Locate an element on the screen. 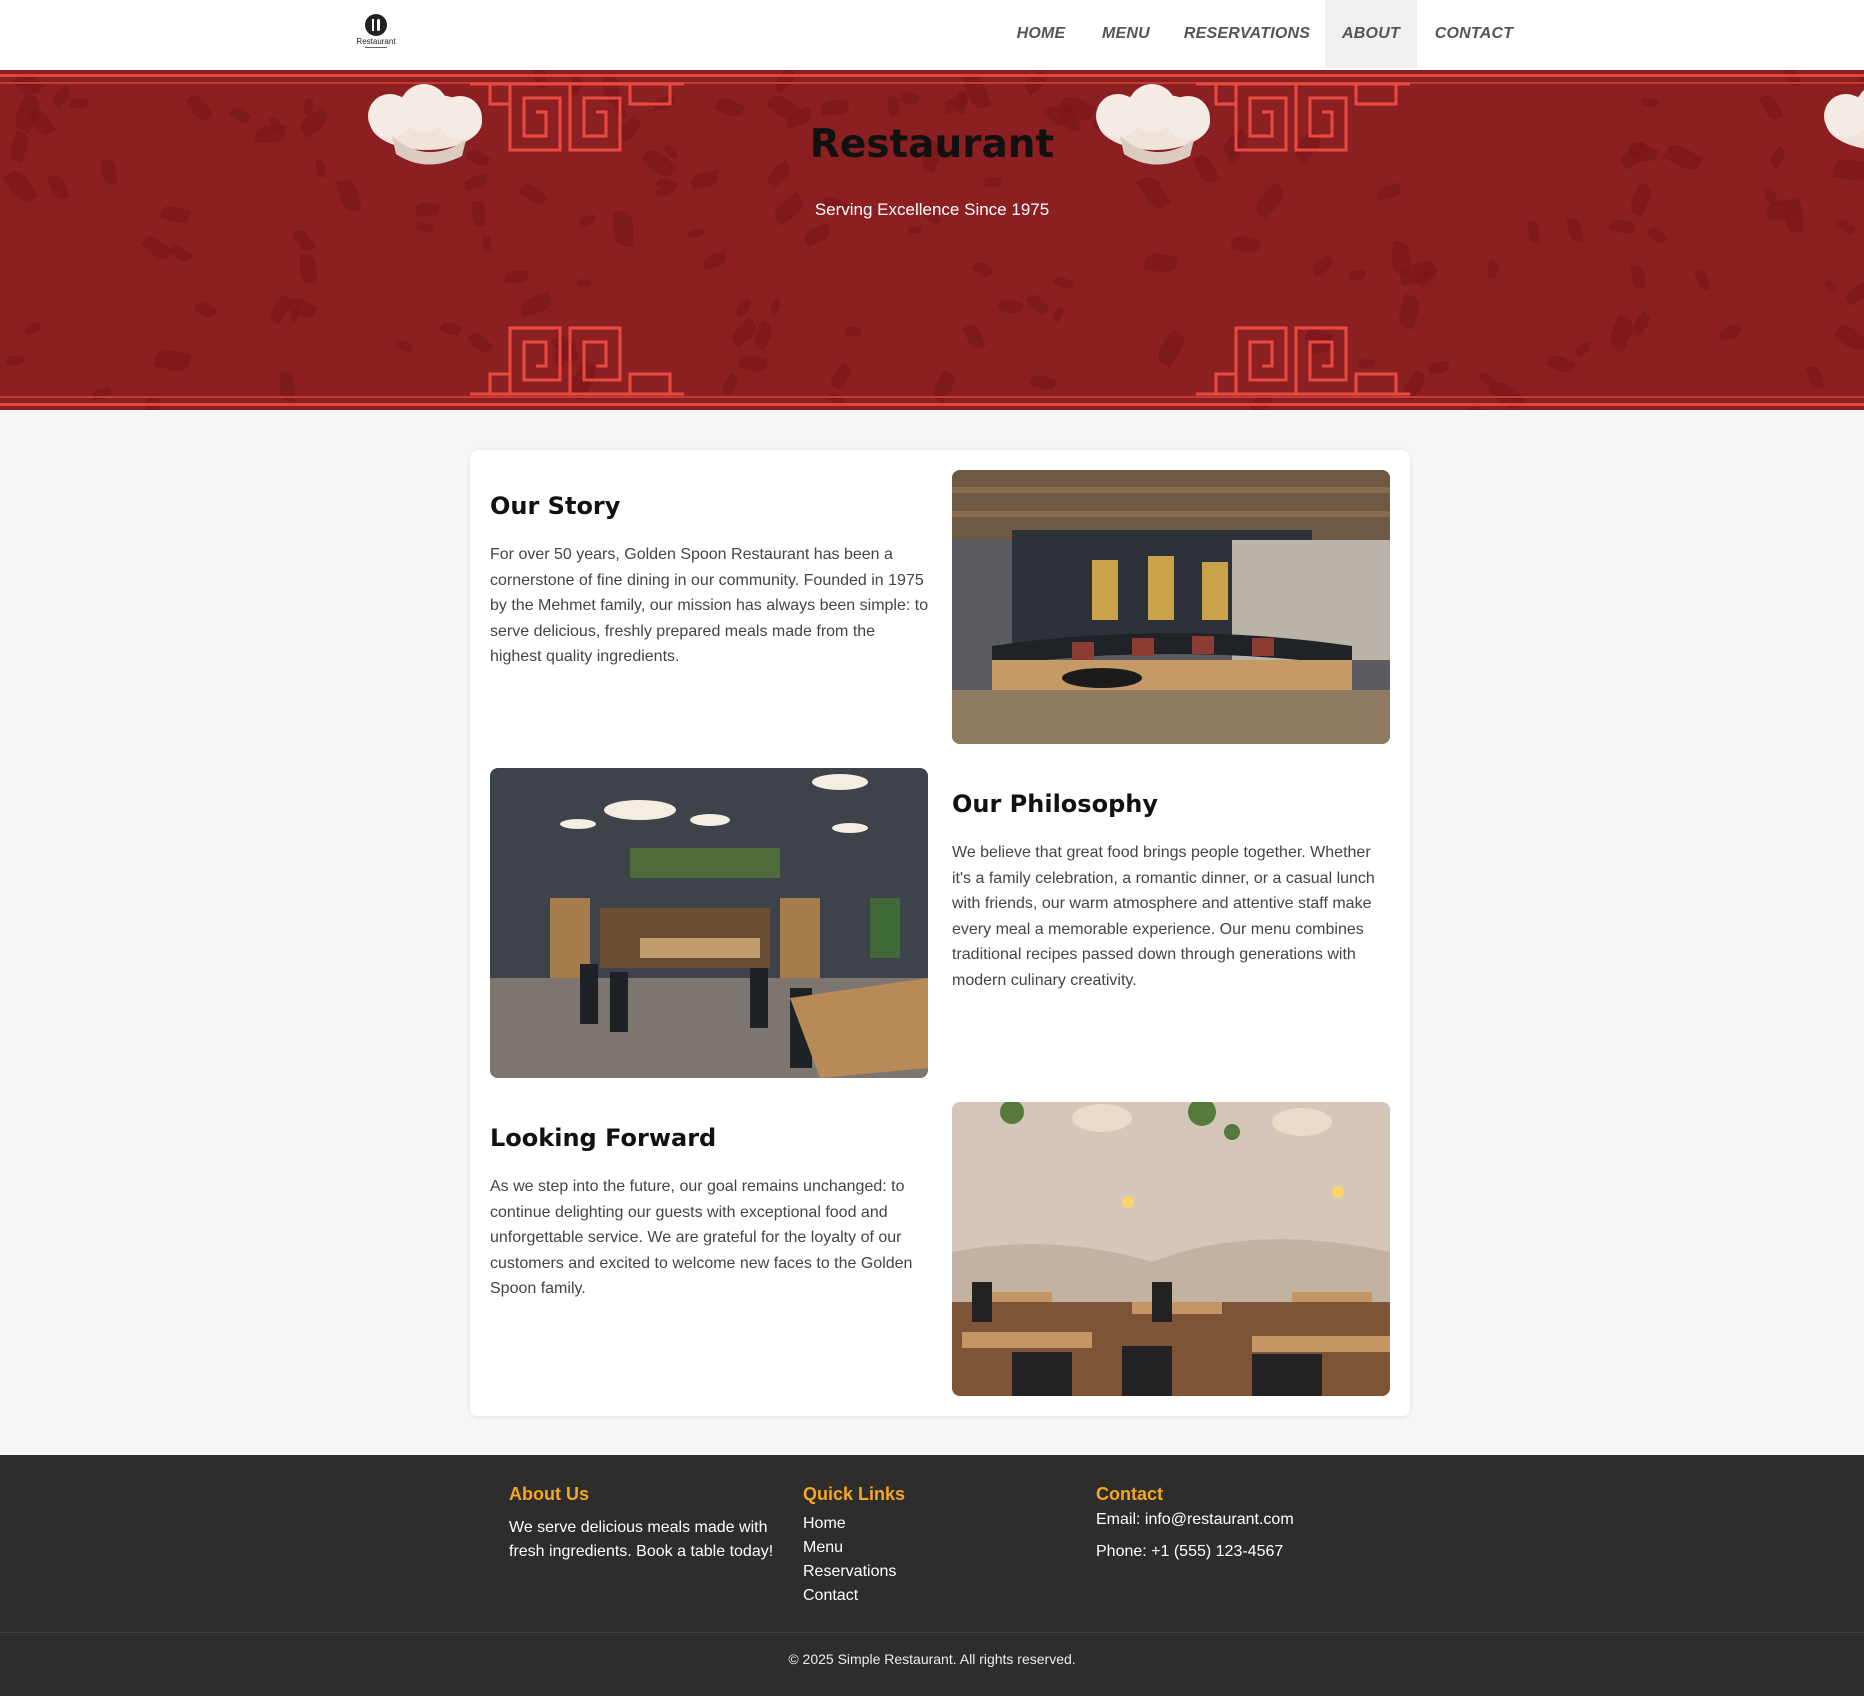 Image resolution: width=1864 pixels, height=1696 pixels. rustic-dining-image is located at coordinates (1171, 1249).